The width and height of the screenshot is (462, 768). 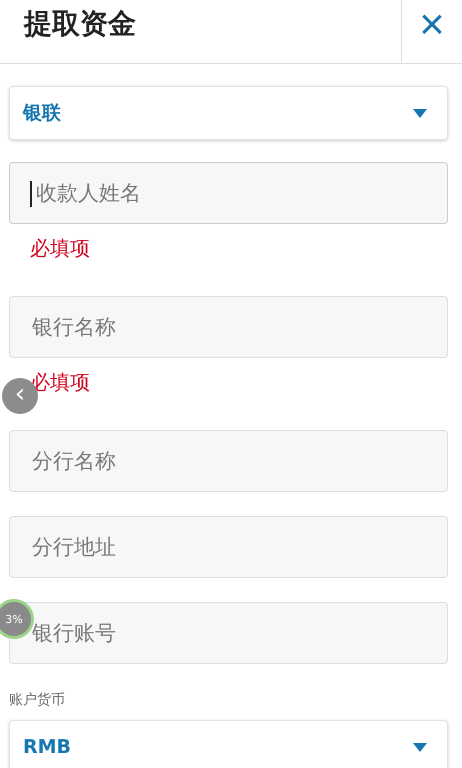 I want to click on dropdown: 银联, so click(x=228, y=113).